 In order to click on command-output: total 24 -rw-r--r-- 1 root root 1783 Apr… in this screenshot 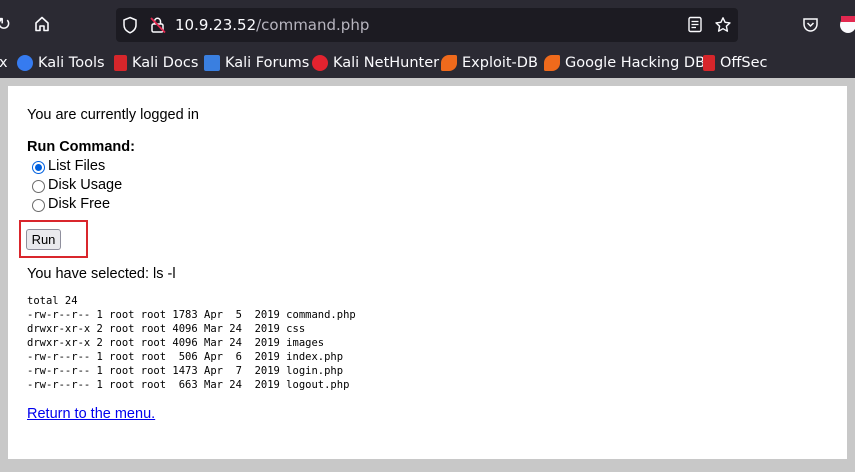, I will do `click(191, 343)`.